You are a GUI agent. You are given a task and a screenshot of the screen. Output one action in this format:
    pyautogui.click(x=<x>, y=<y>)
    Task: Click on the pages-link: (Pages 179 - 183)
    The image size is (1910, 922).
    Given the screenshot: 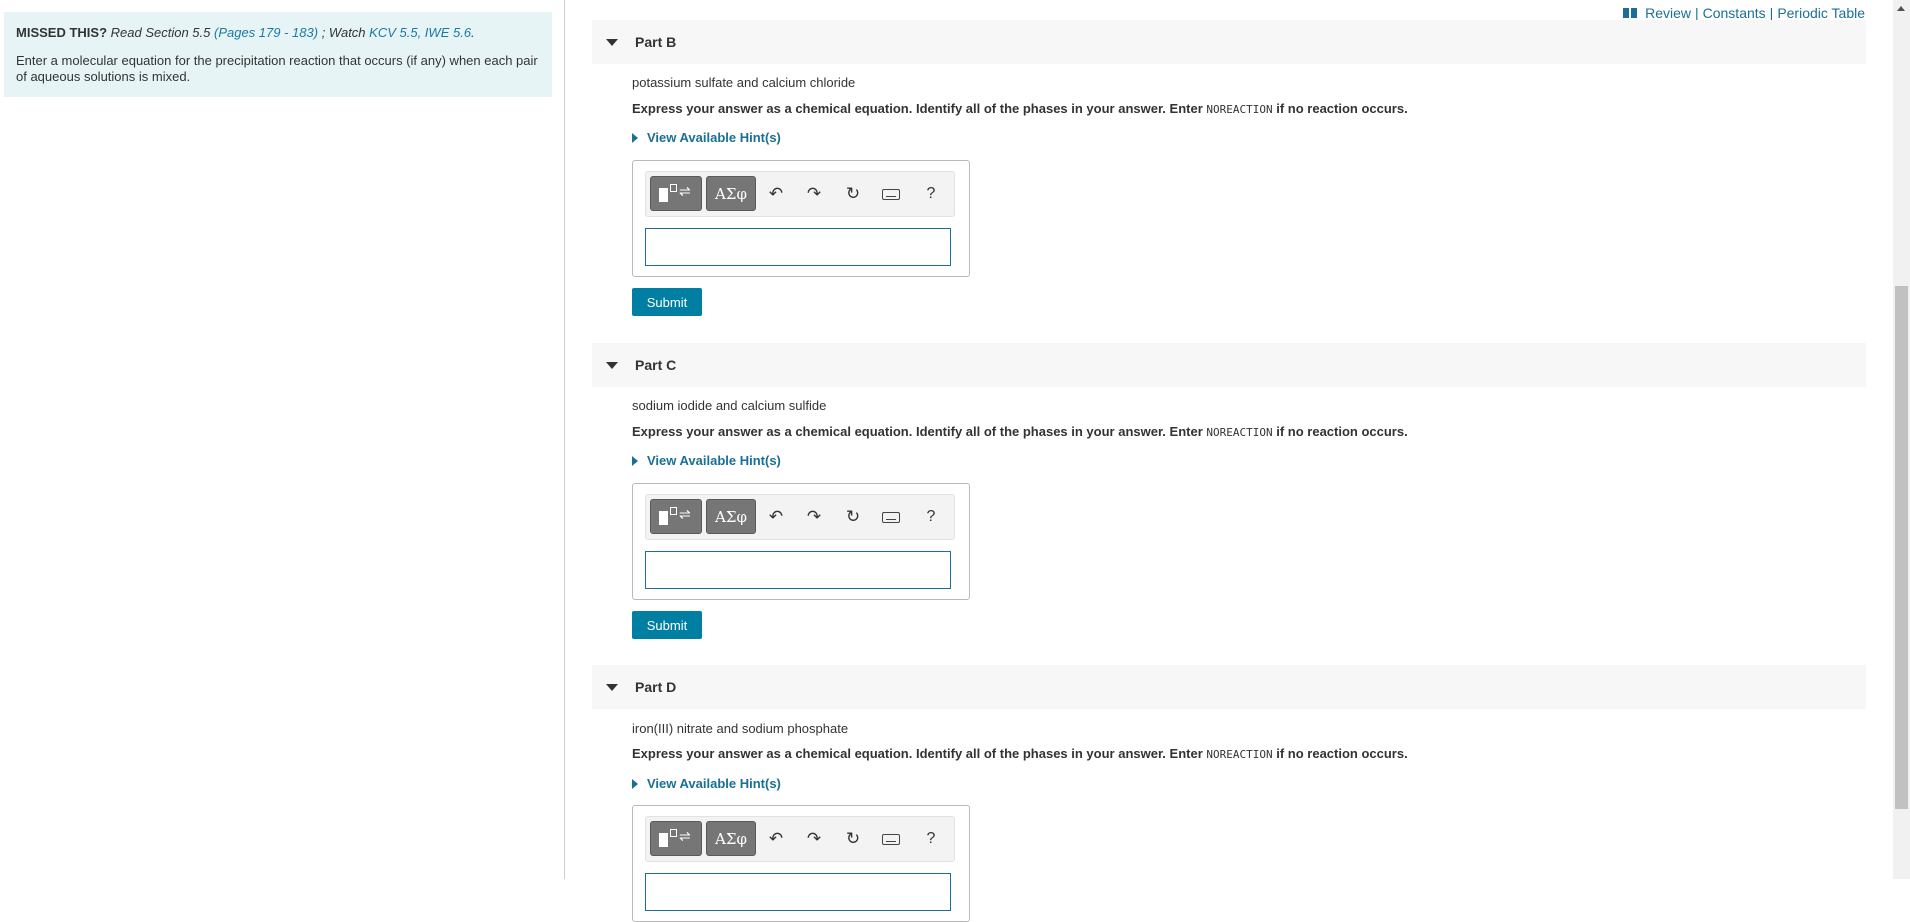 What is the action you would take?
    pyautogui.click(x=266, y=32)
    